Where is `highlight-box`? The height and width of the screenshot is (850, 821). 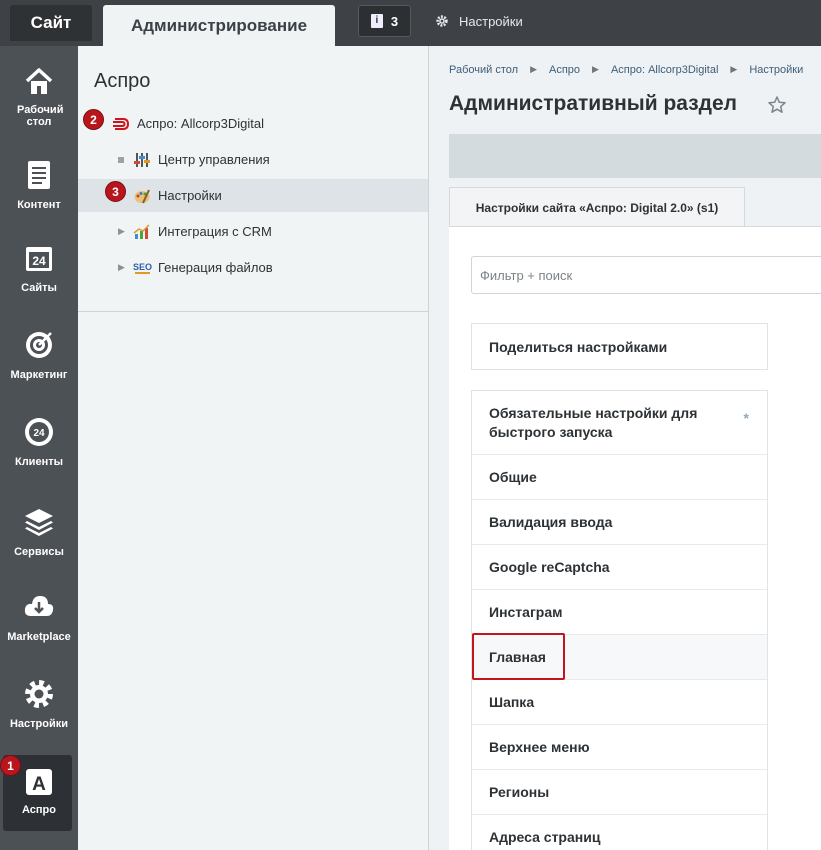
highlight-box is located at coordinates (518, 656).